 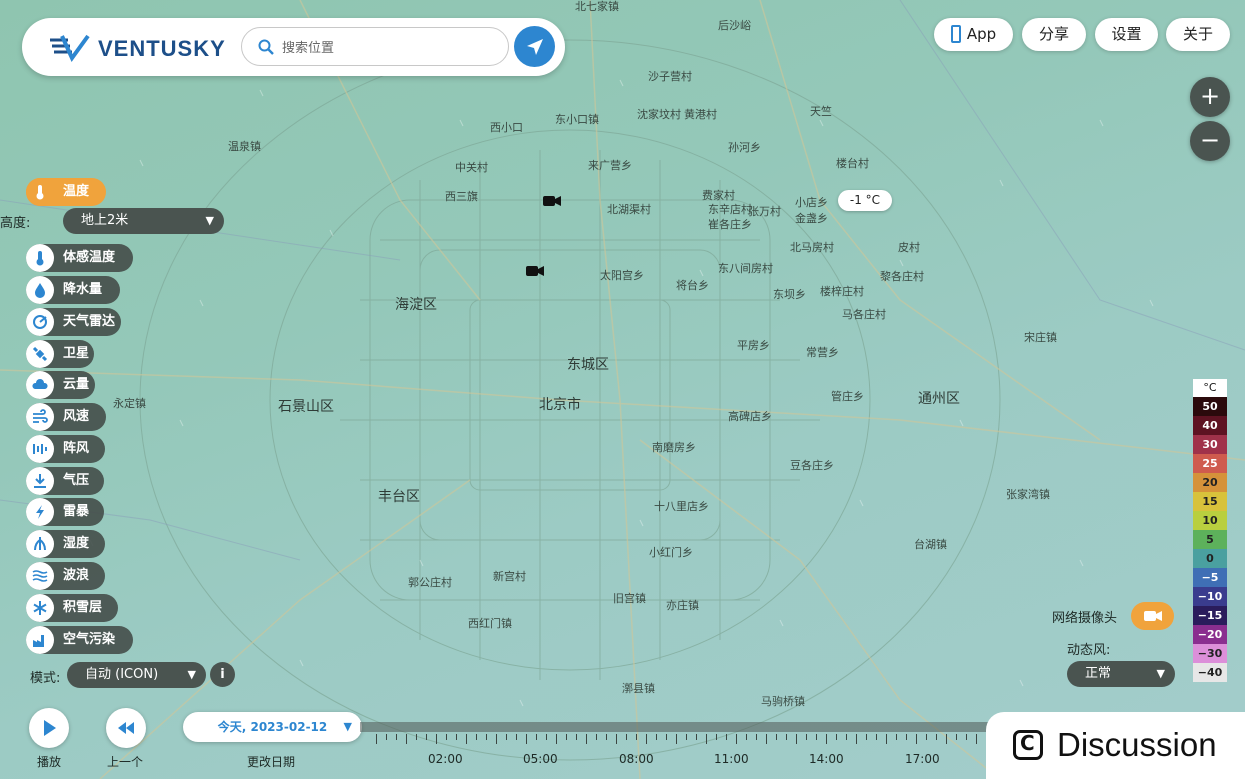 What do you see at coordinates (1210, 97) in the screenshot?
I see `zoom-in-button: +` at bounding box center [1210, 97].